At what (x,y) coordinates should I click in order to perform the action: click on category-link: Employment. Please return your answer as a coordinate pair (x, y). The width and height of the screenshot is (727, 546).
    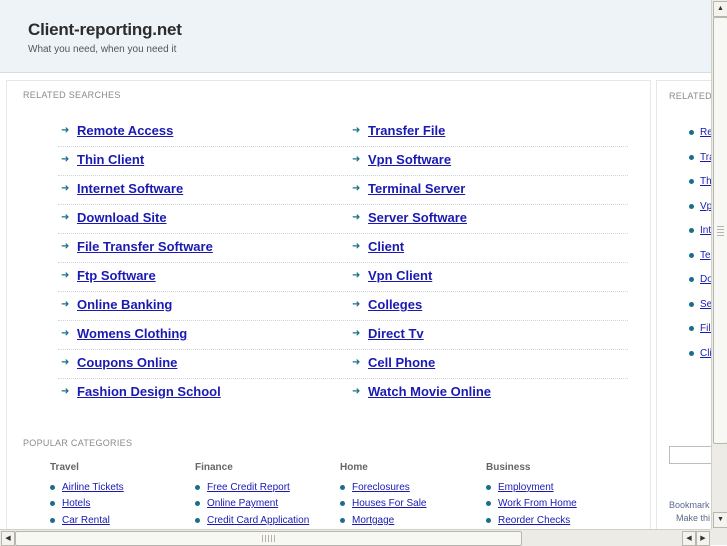
    Looking at the image, I should click on (526, 487).